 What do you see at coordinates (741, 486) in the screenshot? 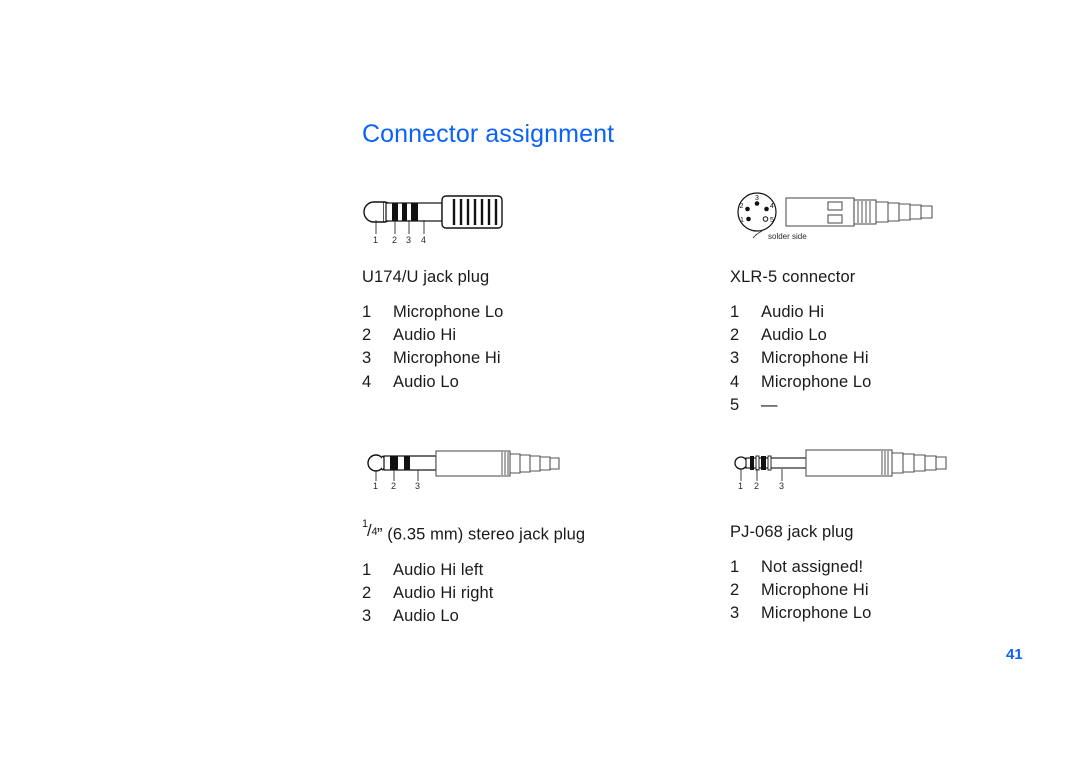
I see `pj068-contact-number-1: 1` at bounding box center [741, 486].